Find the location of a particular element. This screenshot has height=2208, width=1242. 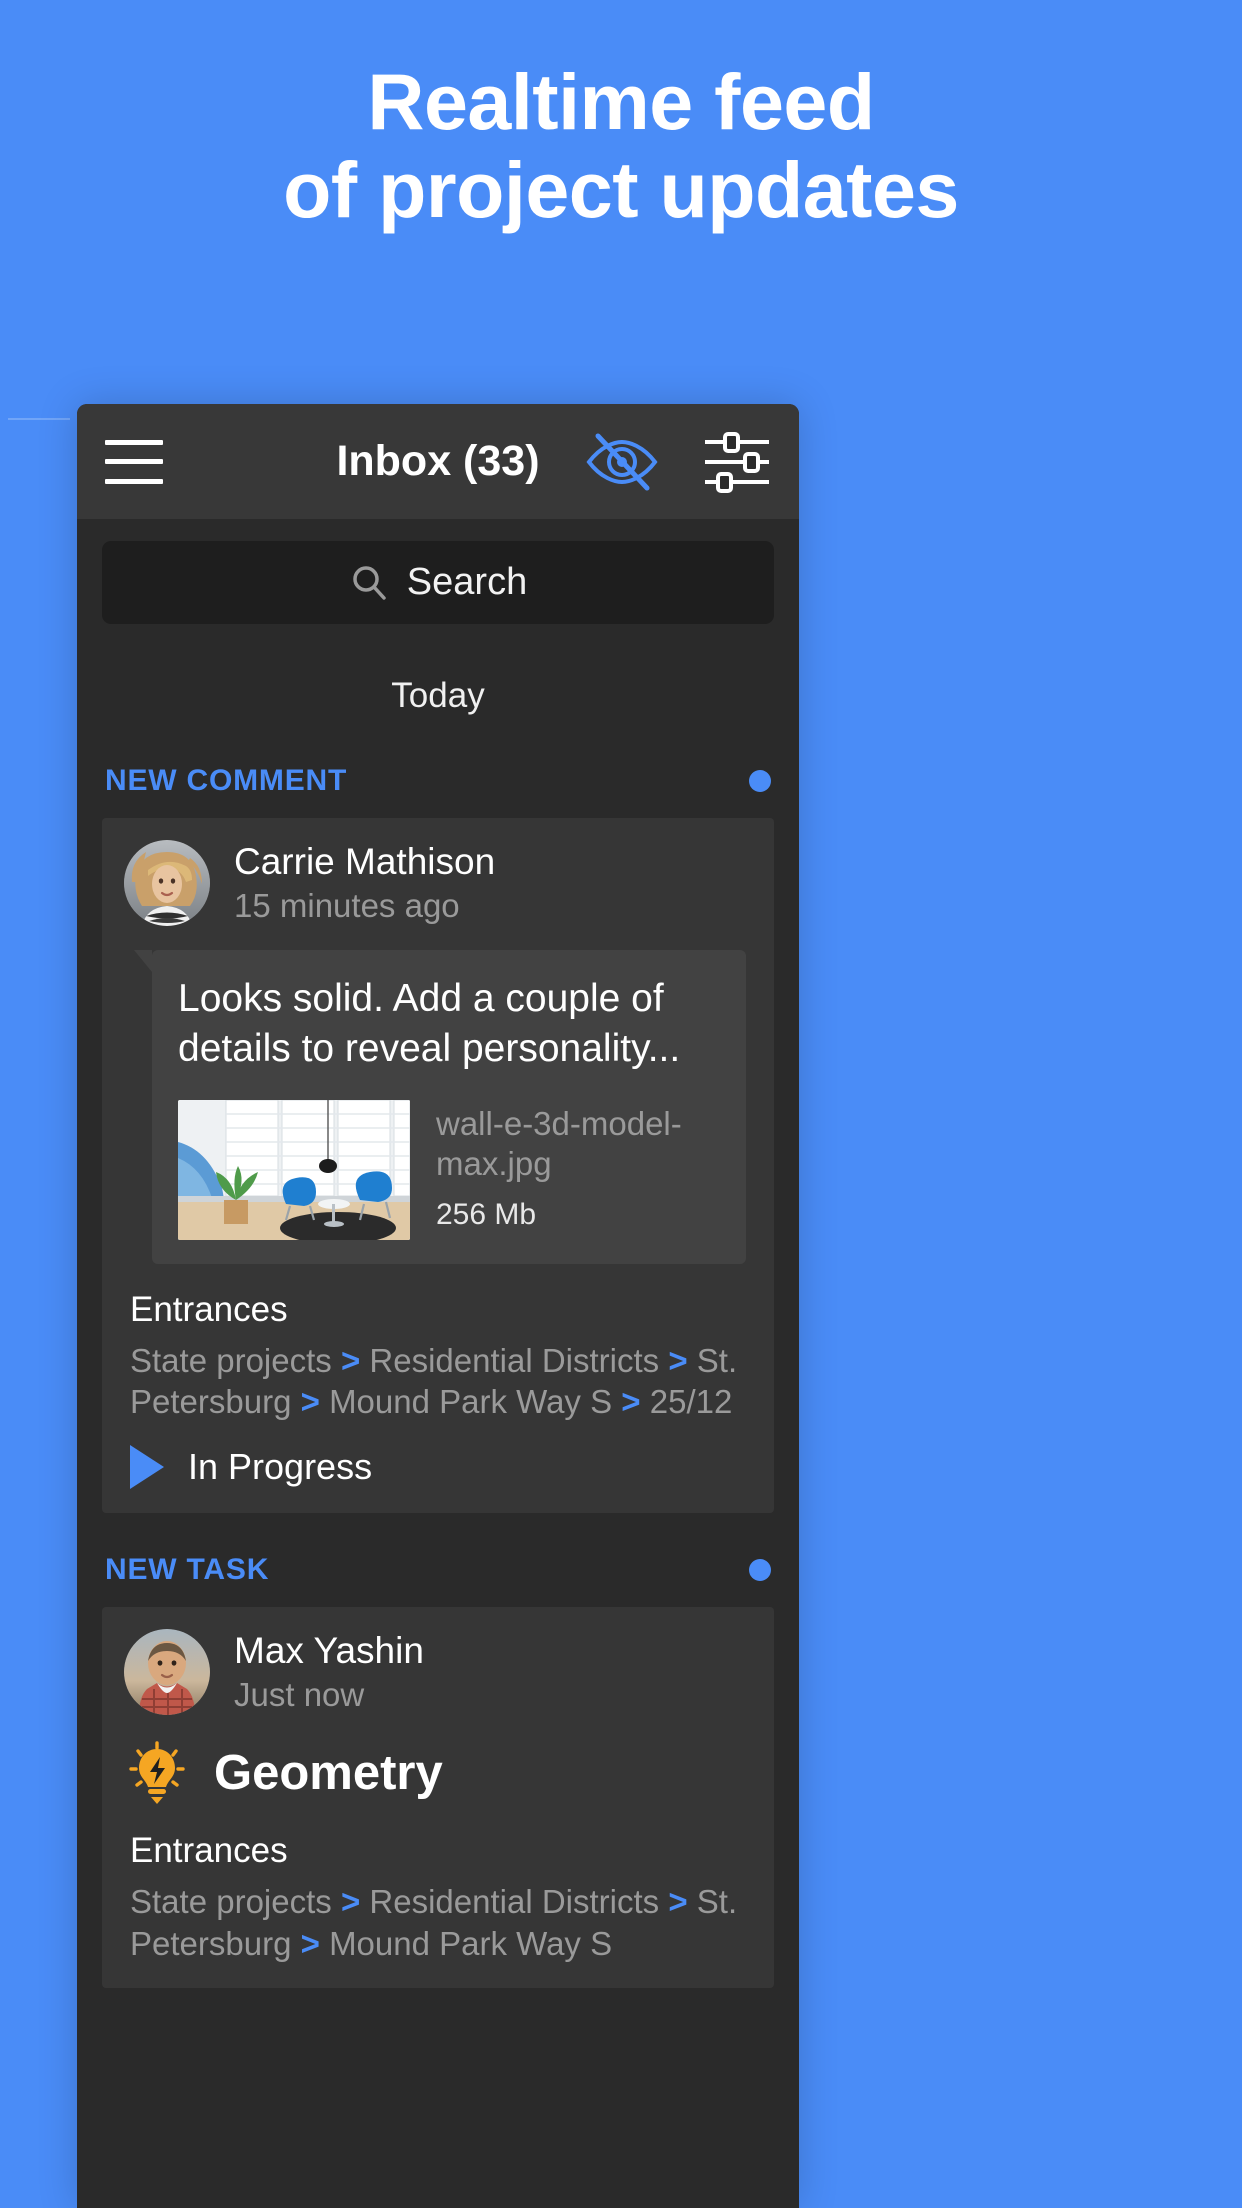

section-header-new-comment: NEW COMMENT is located at coordinates (438, 785).